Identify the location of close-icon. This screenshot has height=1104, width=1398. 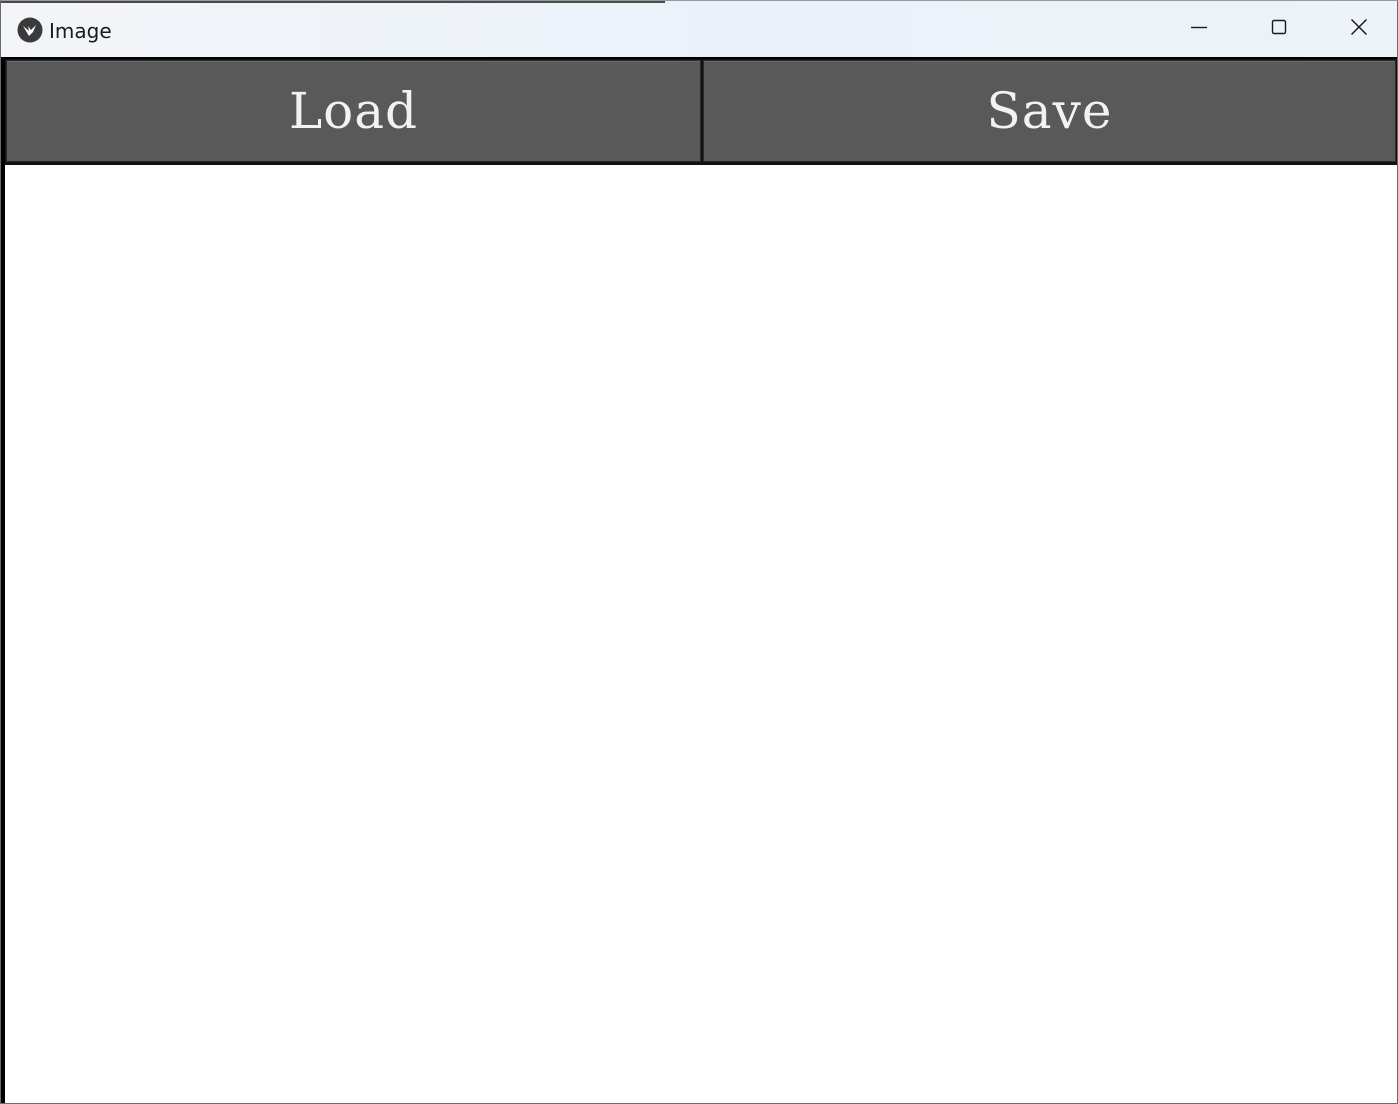
(1359, 29).